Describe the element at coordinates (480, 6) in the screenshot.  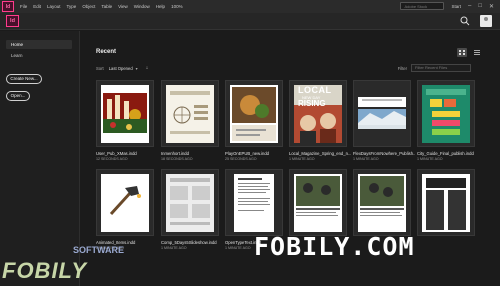
I see `maximize-button: □` at that location.